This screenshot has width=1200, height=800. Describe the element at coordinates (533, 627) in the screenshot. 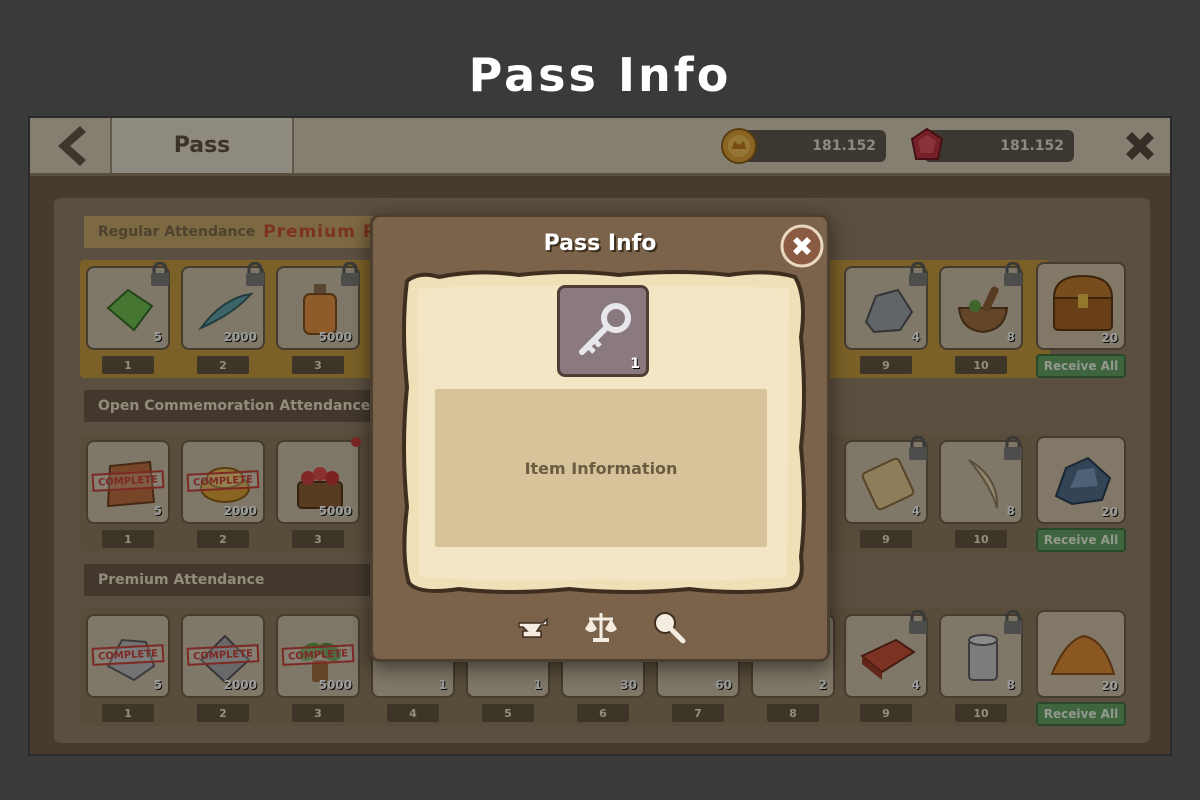

I see `anvil-icon` at that location.